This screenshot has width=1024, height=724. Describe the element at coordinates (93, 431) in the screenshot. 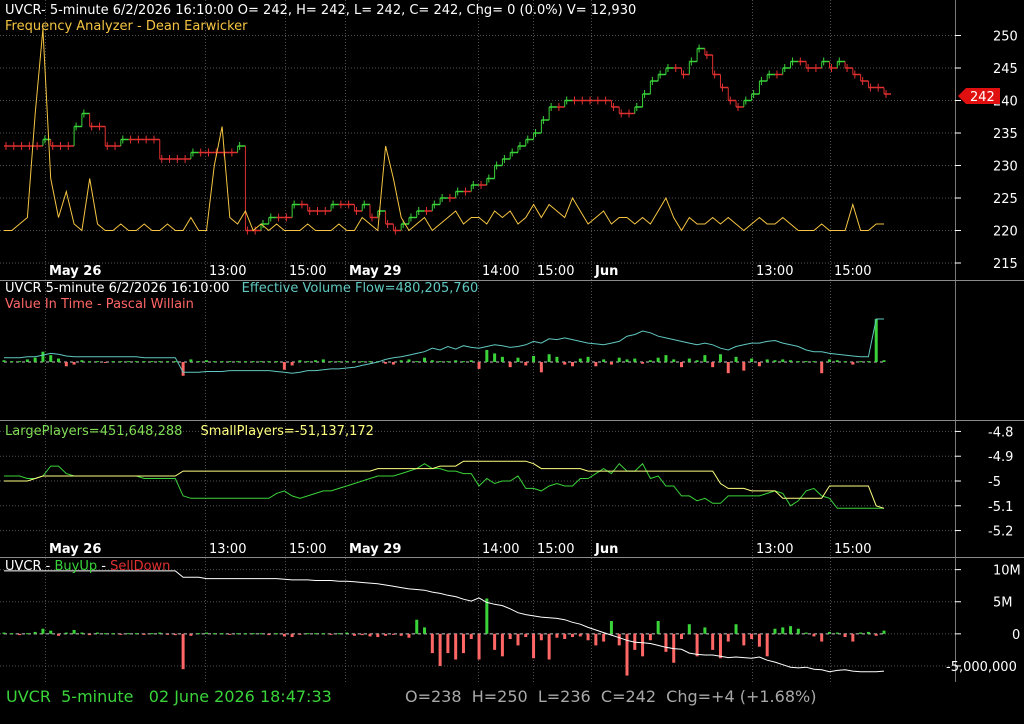

I see `large-players-label: LargePlayers=451,648,288` at that location.